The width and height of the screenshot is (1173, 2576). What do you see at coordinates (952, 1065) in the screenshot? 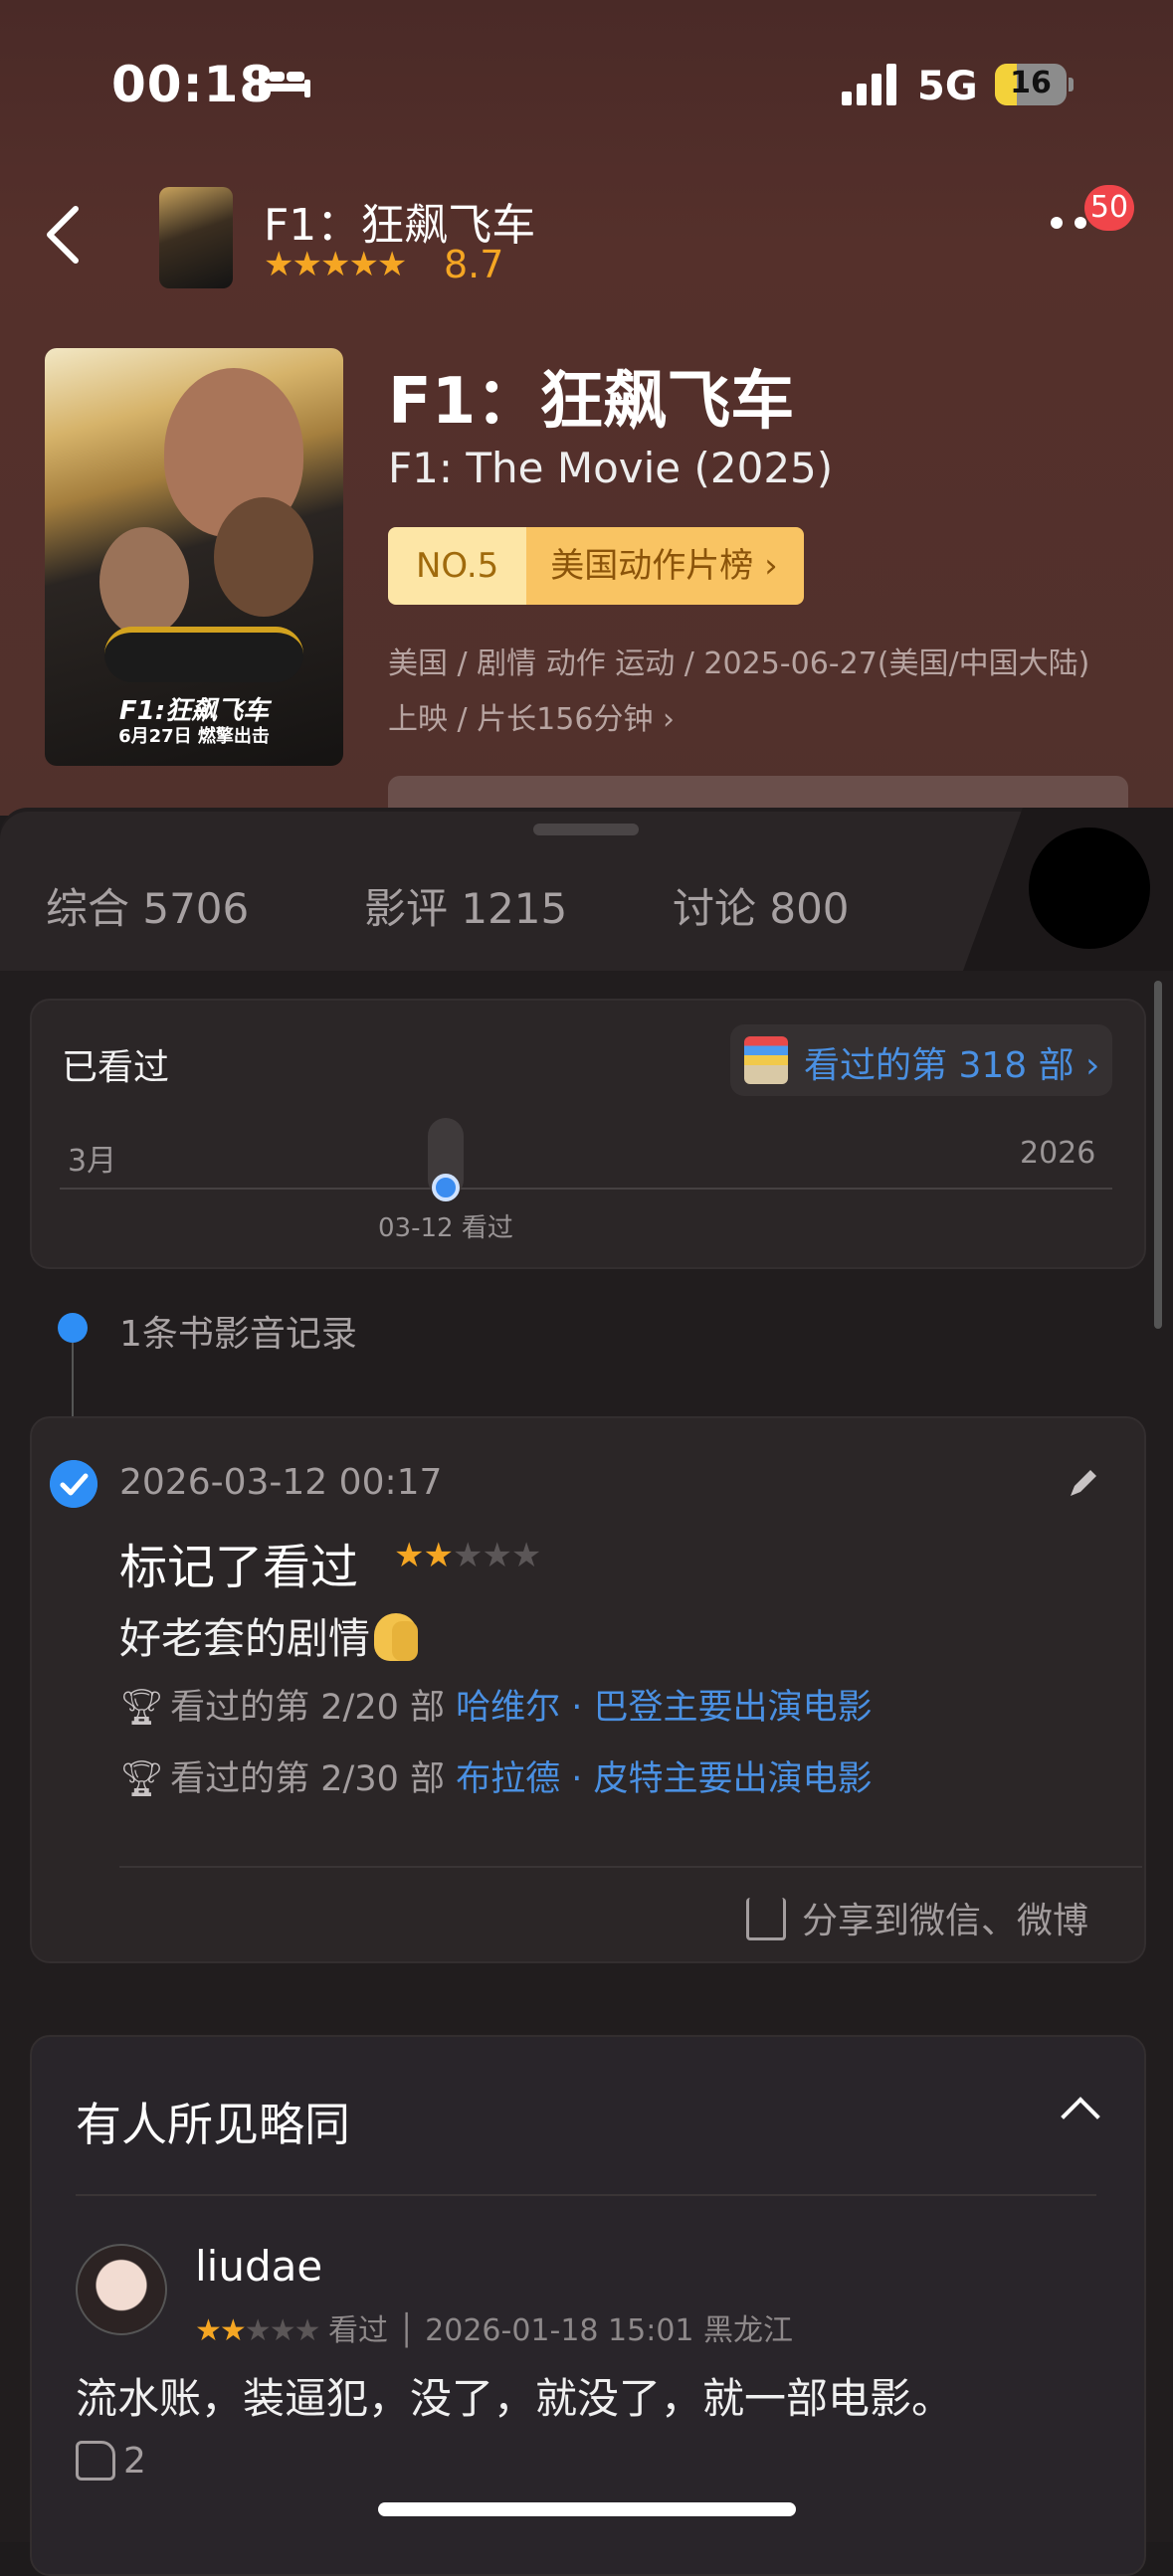
I see `watched-count-label: 看过的第 318 部 ›` at bounding box center [952, 1065].